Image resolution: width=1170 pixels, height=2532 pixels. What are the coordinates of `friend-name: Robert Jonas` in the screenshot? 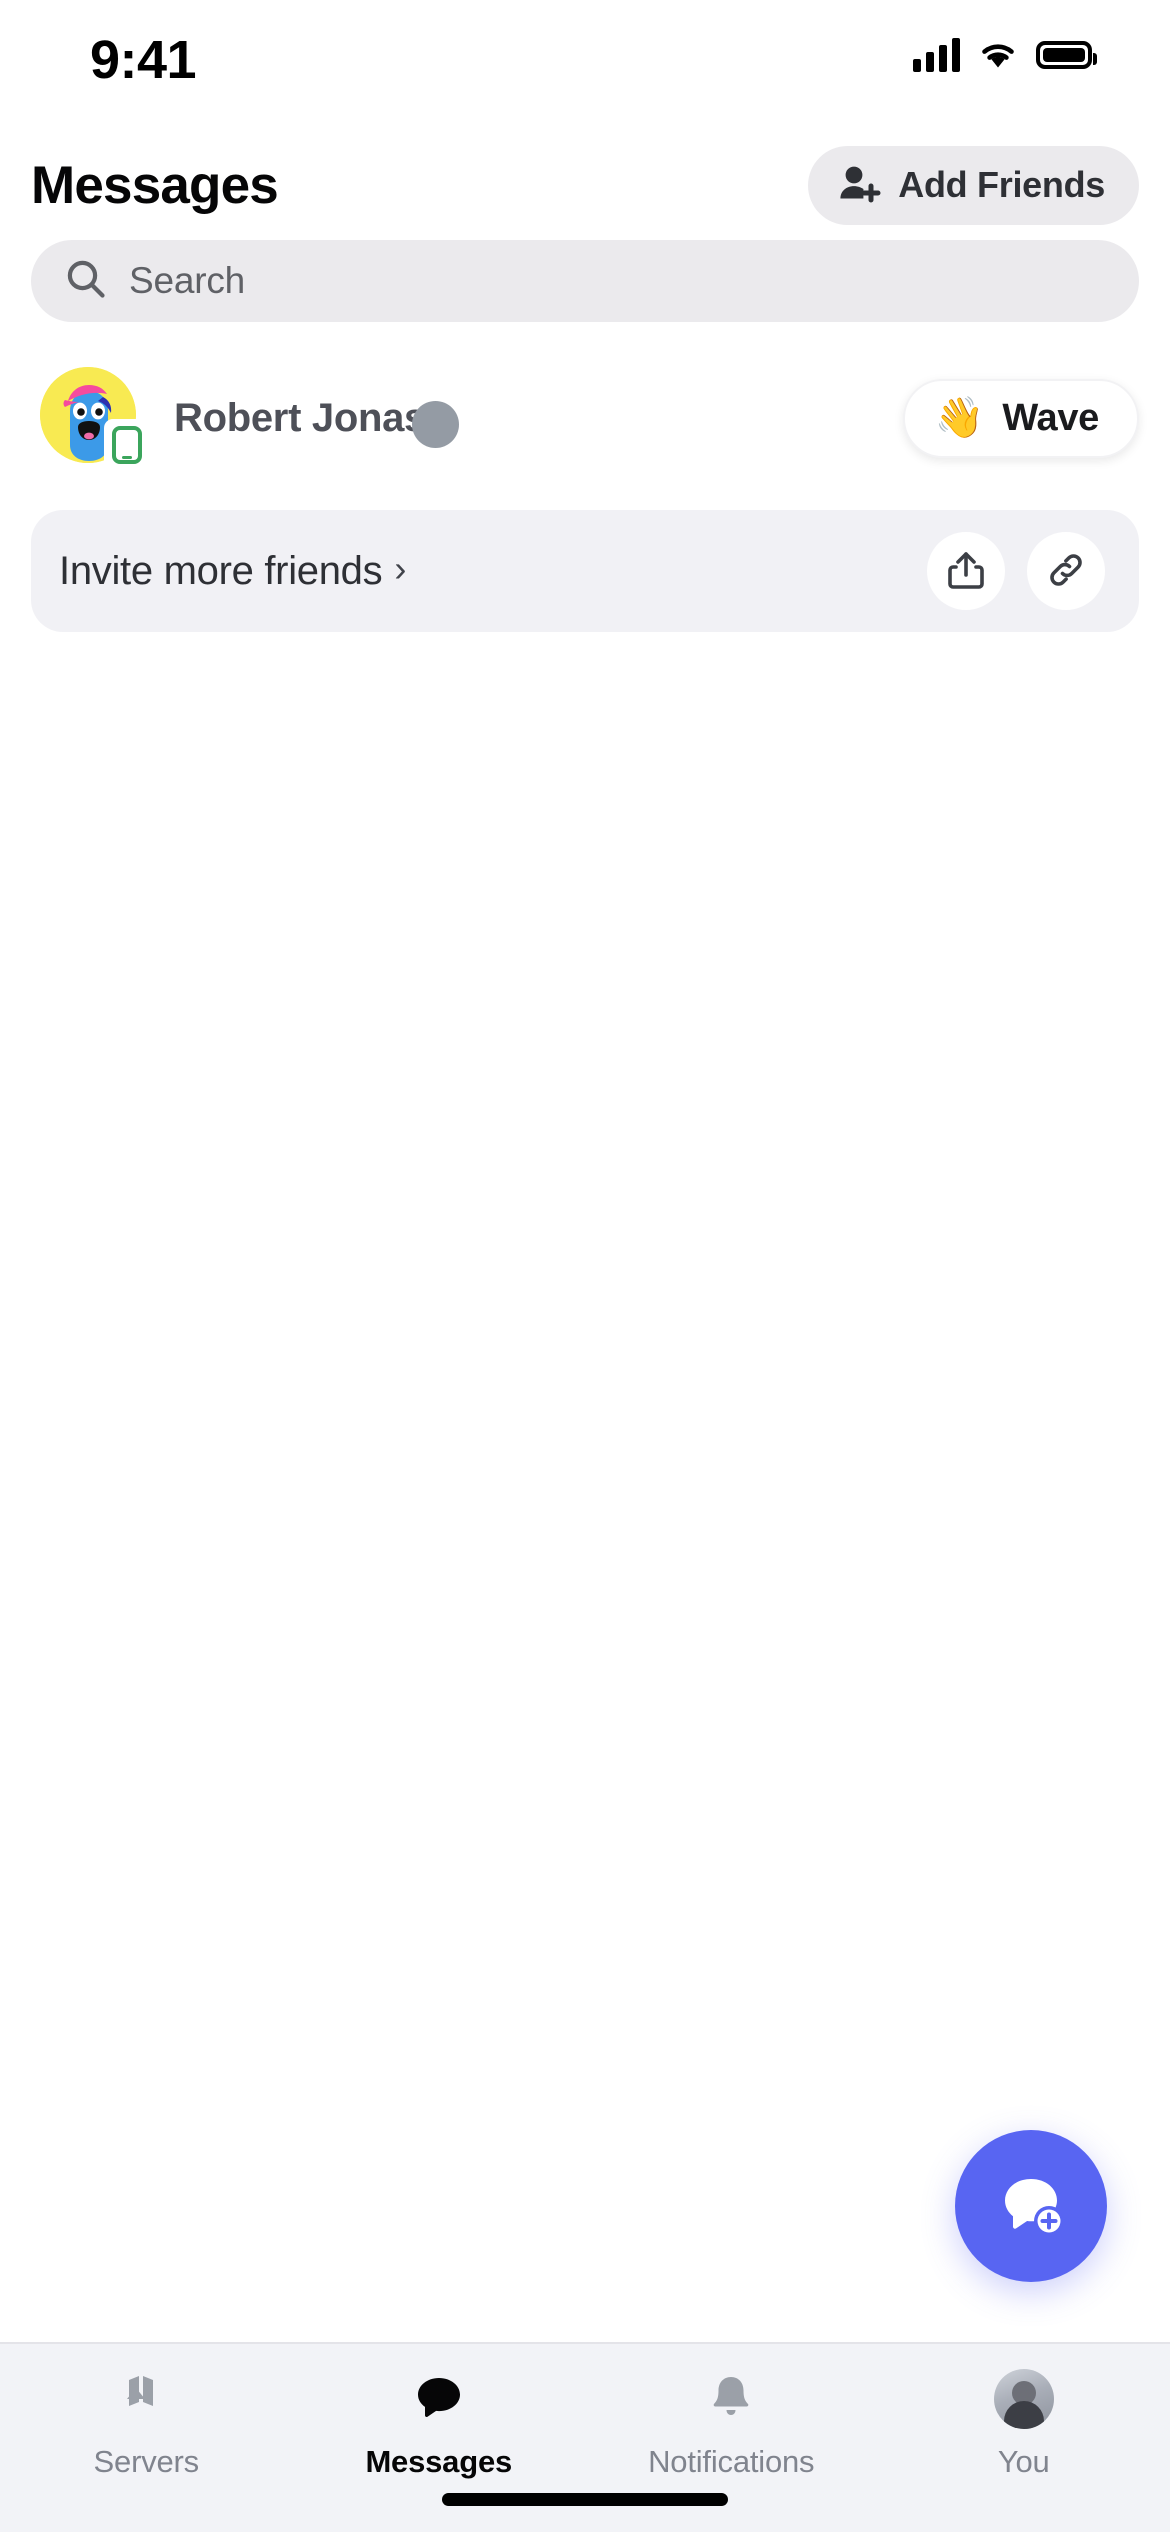 It's located at (300, 417).